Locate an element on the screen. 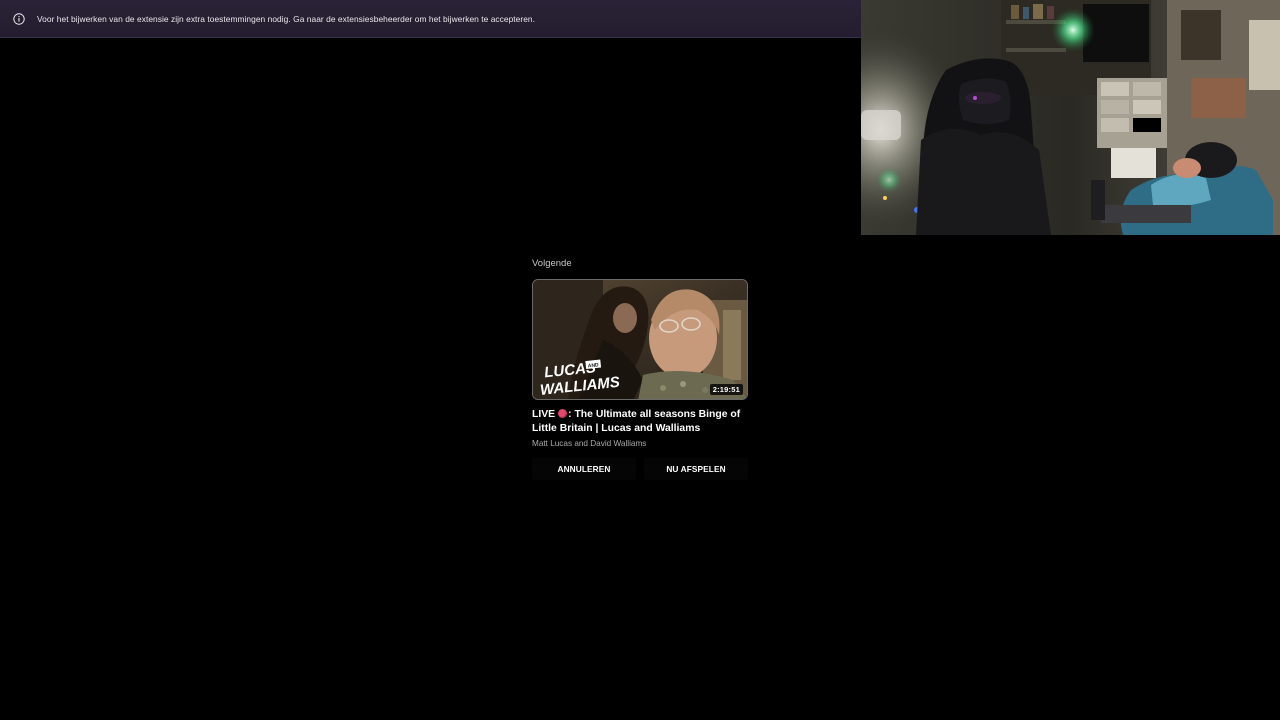 This screenshot has width=1280, height=720. logo-and: AND is located at coordinates (594, 365).